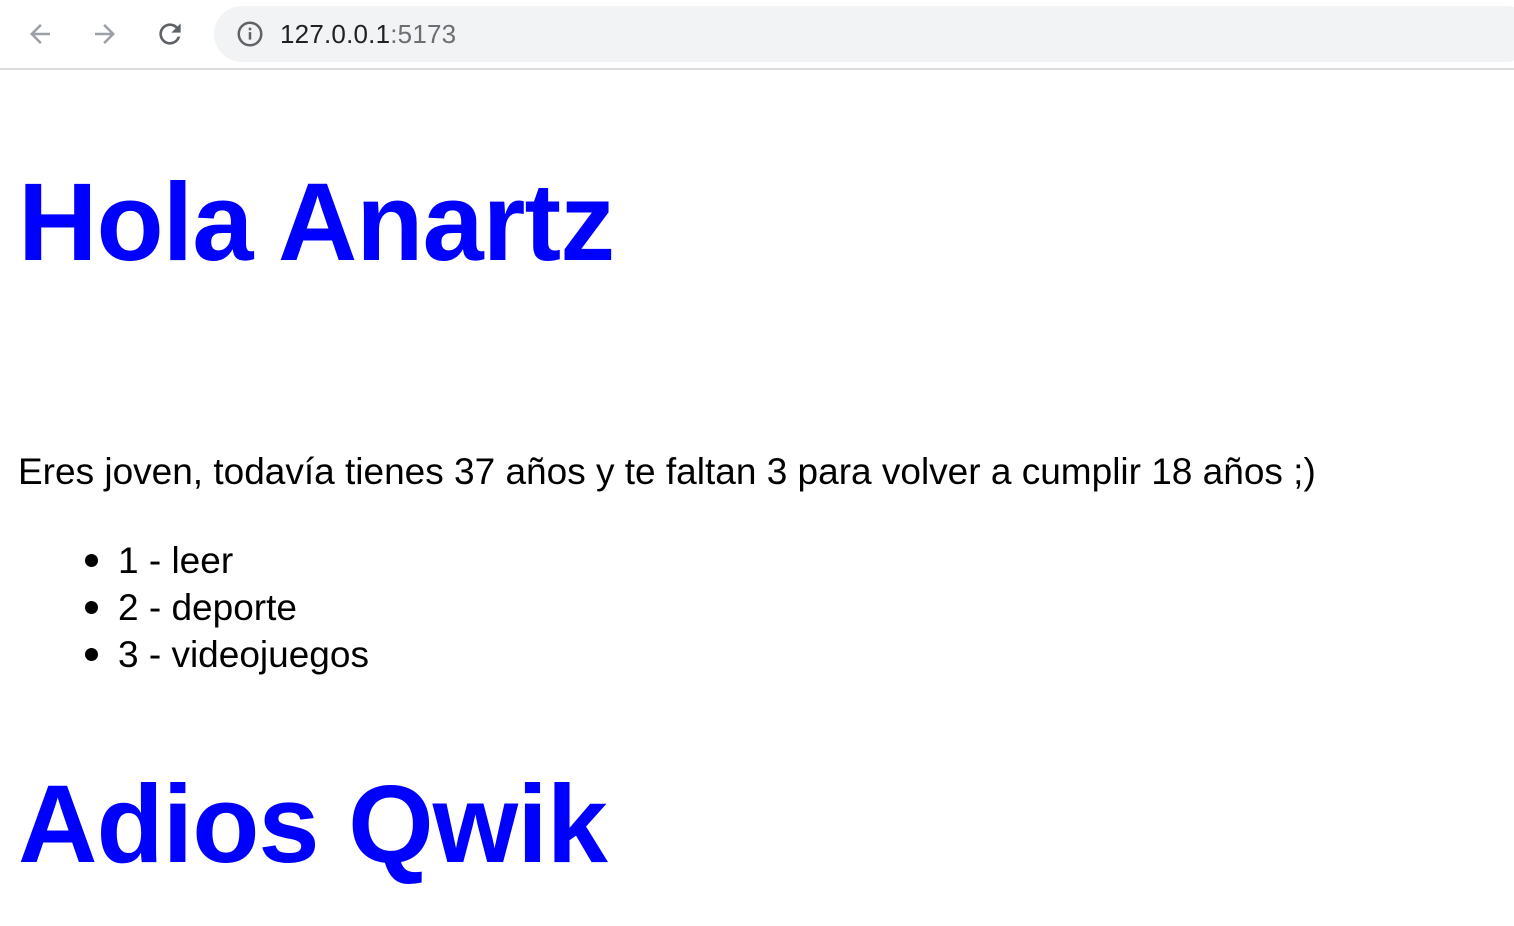 The height and width of the screenshot is (926, 1514). Describe the element at coordinates (243, 654) in the screenshot. I see `list-item-label: 3 - videojuegos` at that location.